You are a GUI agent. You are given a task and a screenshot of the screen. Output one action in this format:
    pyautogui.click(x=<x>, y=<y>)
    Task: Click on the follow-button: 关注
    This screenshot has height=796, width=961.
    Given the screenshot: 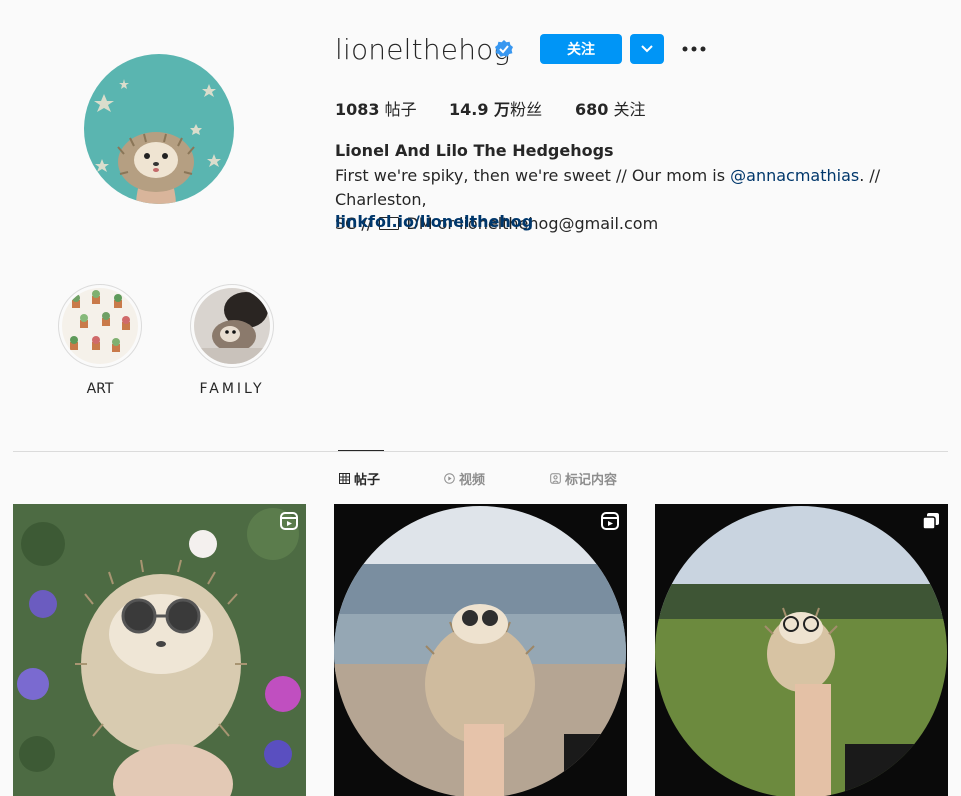 What is the action you would take?
    pyautogui.click(x=581, y=49)
    